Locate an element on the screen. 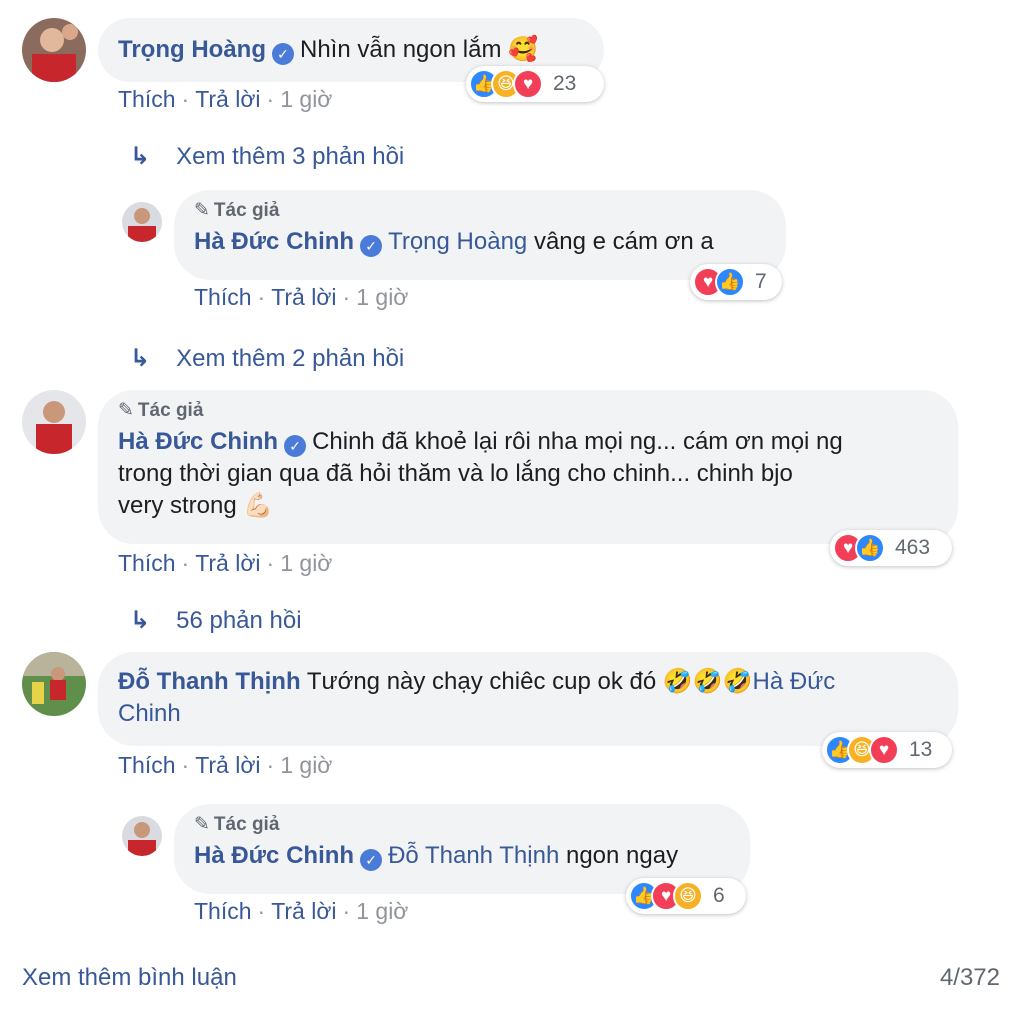  reaction-summary: ♥ 👍 463 is located at coordinates (891, 548).